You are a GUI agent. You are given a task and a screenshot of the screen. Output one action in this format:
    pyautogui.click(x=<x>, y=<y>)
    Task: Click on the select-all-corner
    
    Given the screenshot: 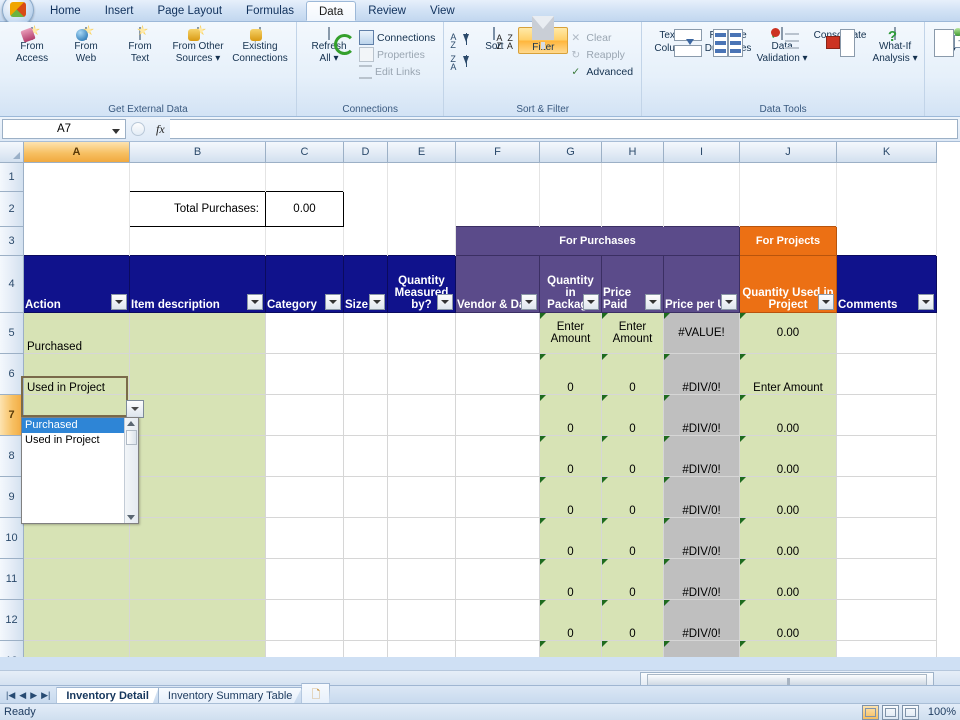 What is the action you would take?
    pyautogui.click(x=12, y=152)
    